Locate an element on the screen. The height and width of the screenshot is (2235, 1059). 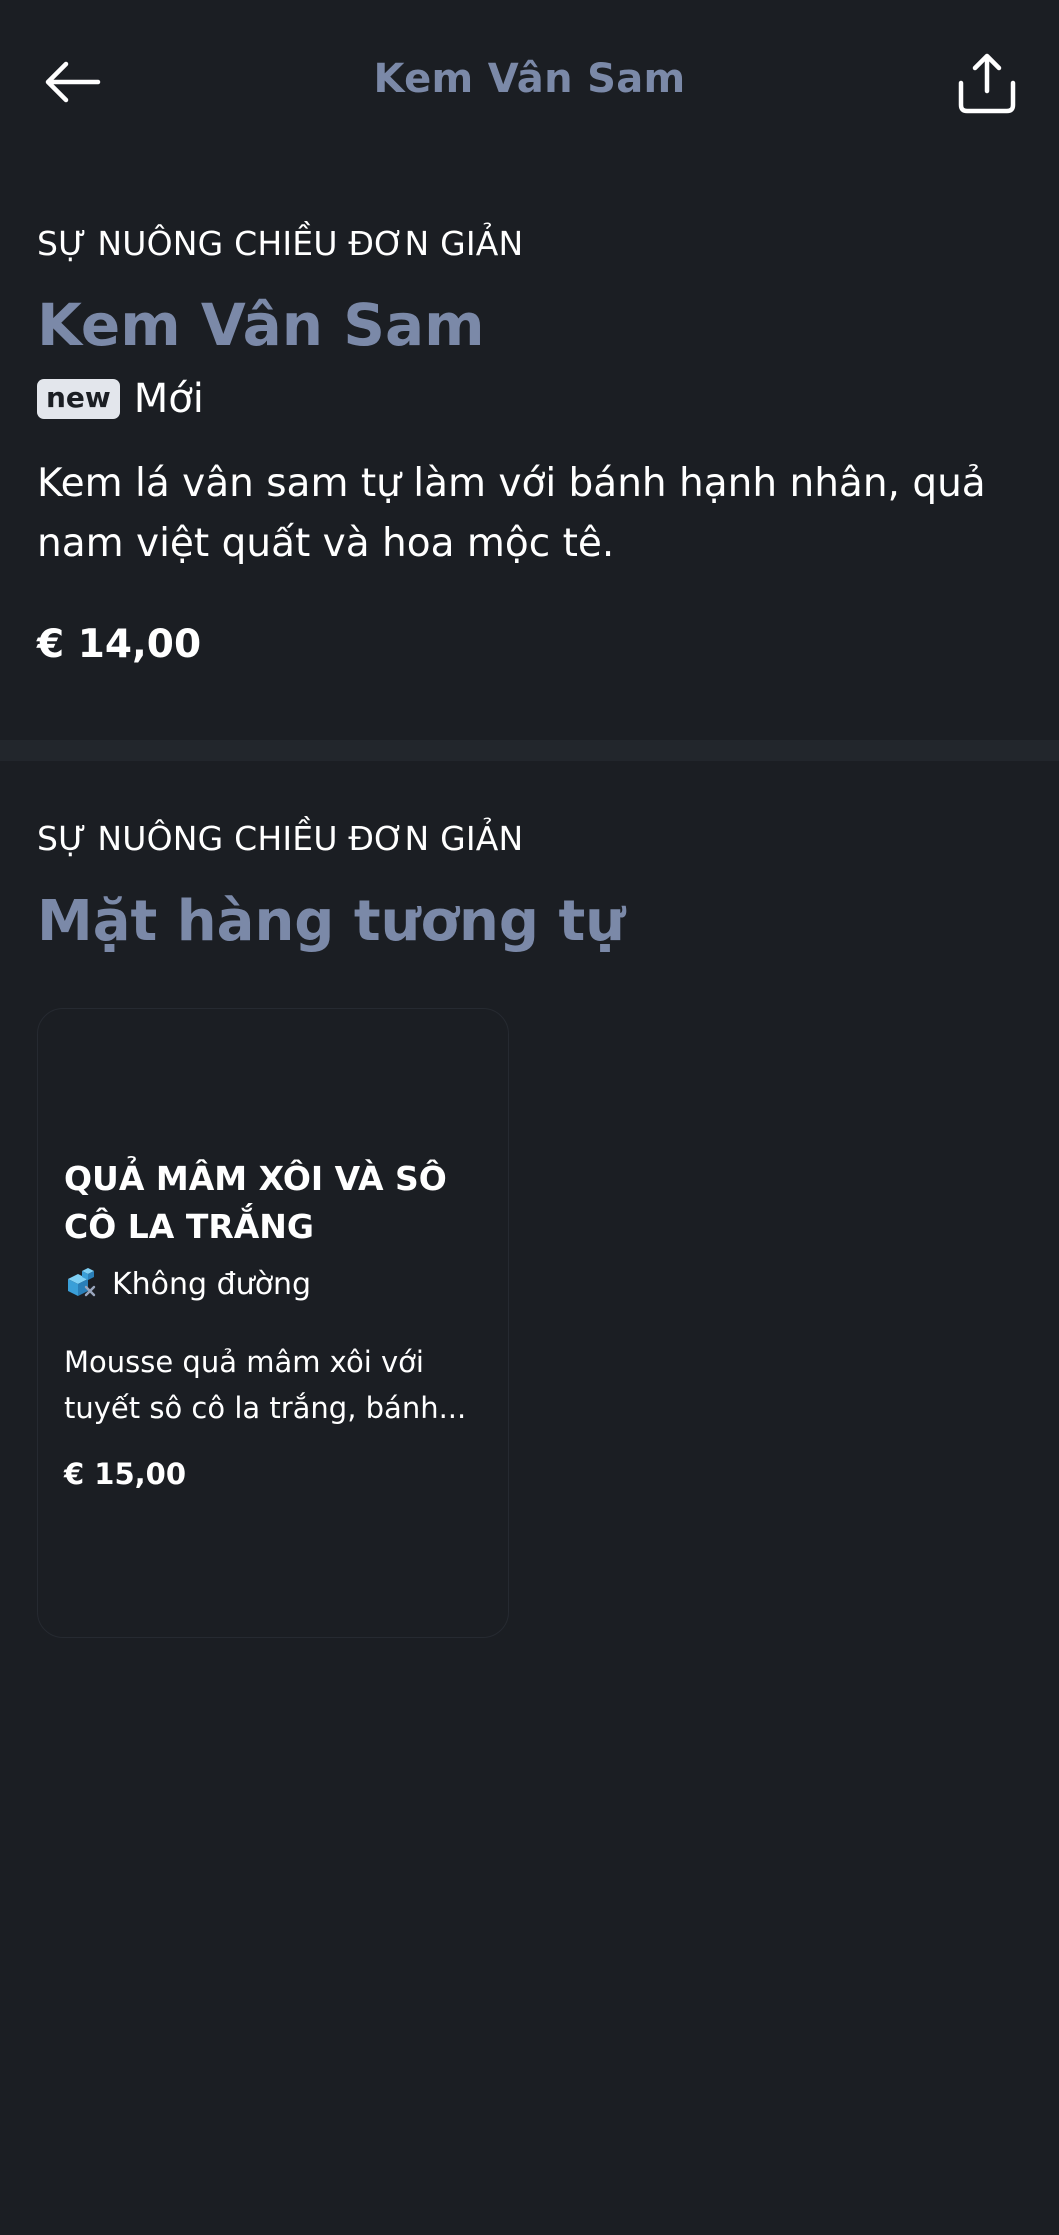
share-icon is located at coordinates (987, 85).